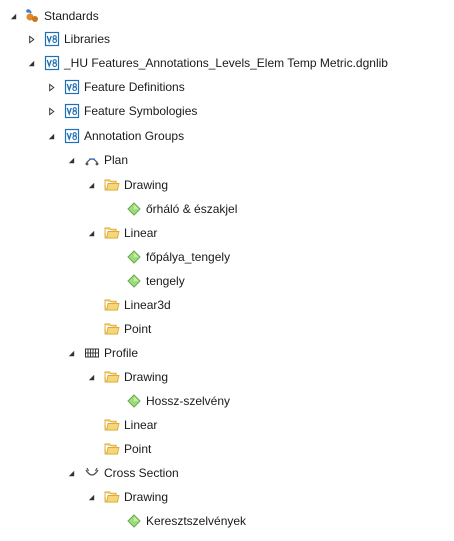 The image size is (454, 541). I want to click on tree-node-plan-point: Point, so click(127, 329).